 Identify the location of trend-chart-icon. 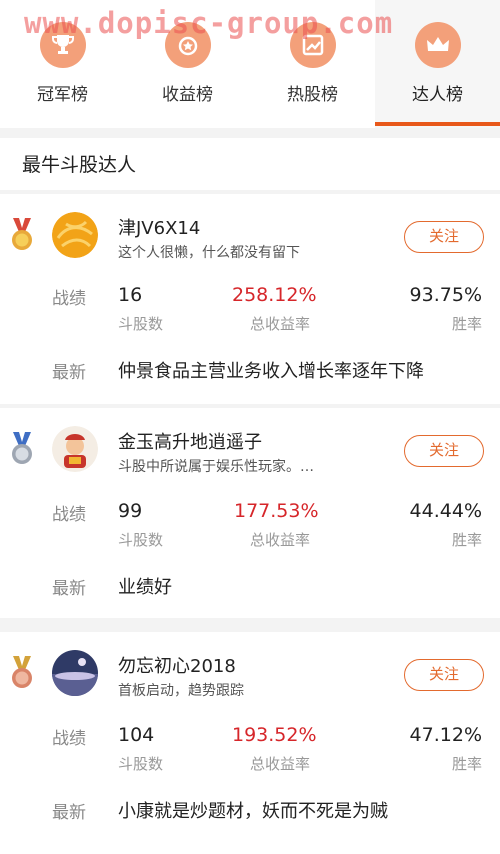
(313, 45).